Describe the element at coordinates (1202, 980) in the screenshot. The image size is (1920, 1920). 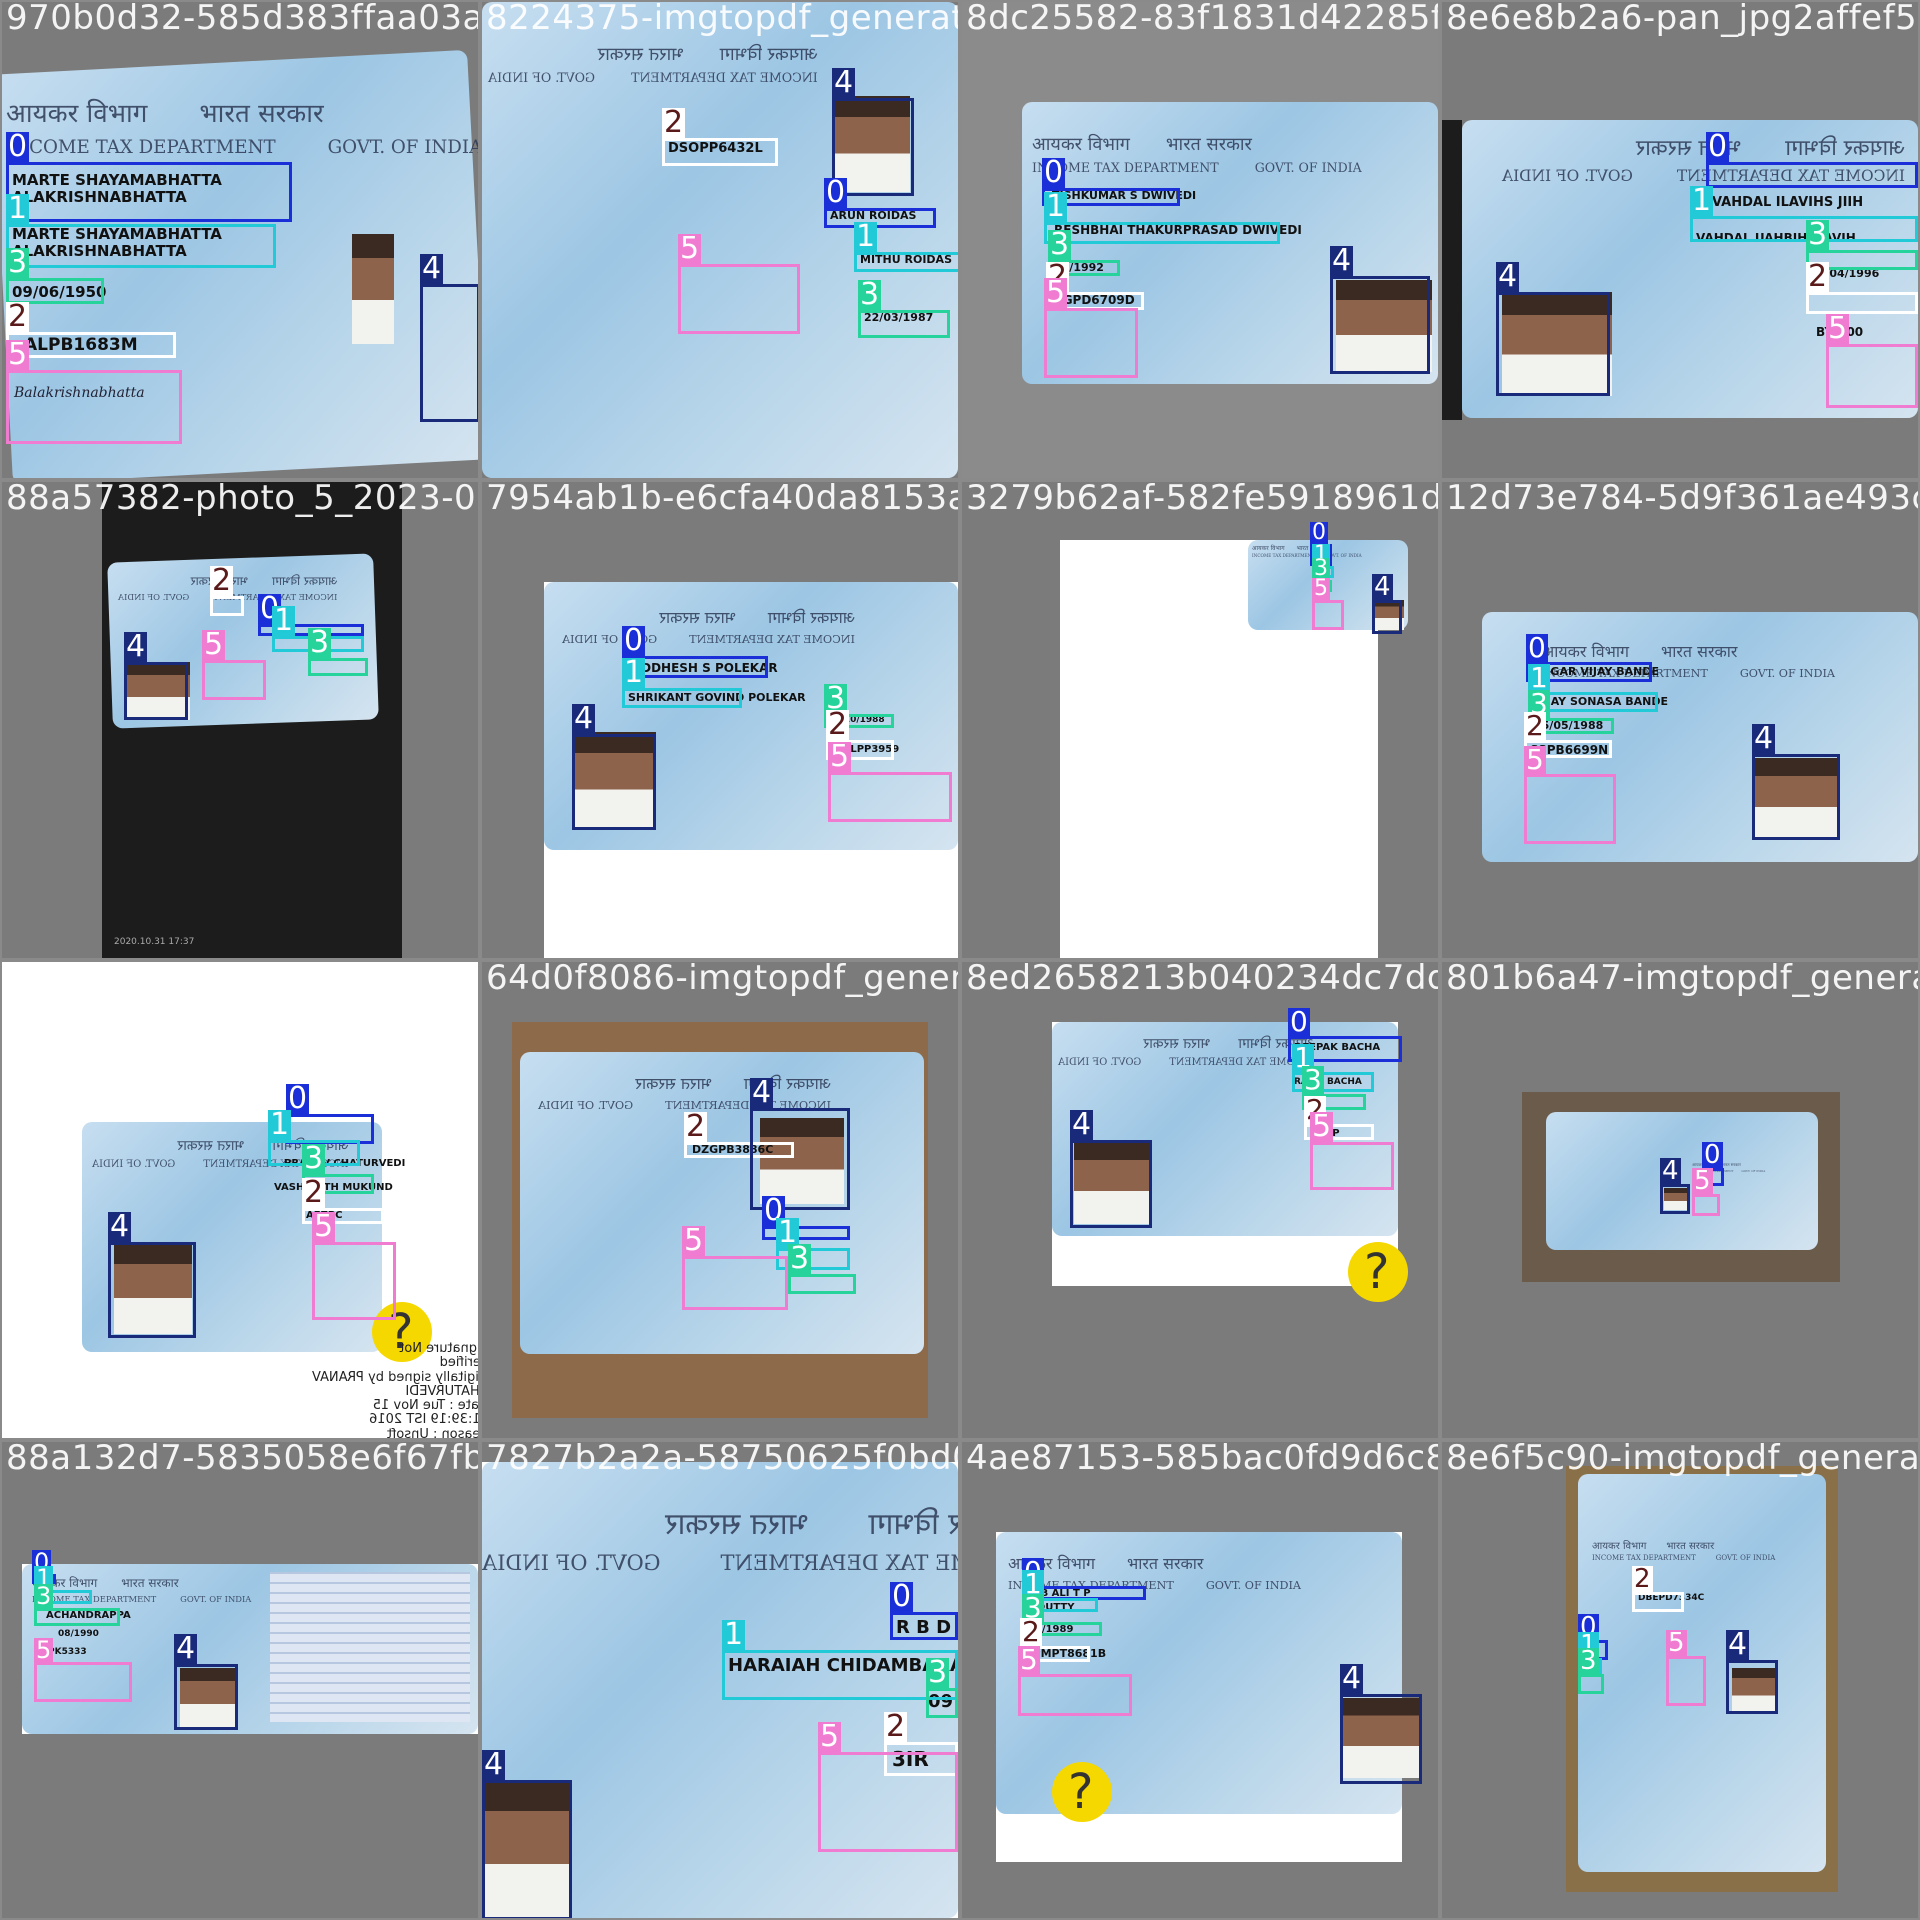
I see `tile-filename: 8ed2658213b040234dc7dd` at that location.